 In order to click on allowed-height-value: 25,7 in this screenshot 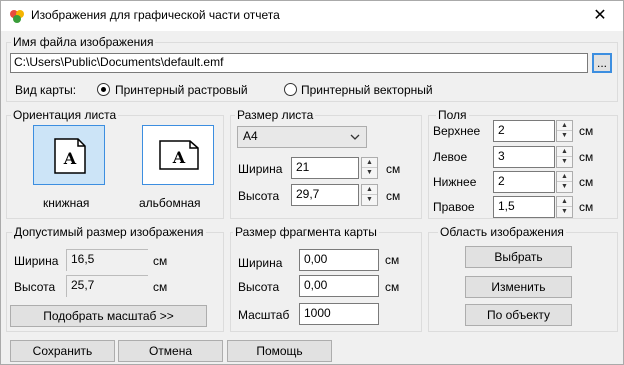, I will do `click(107, 286)`.